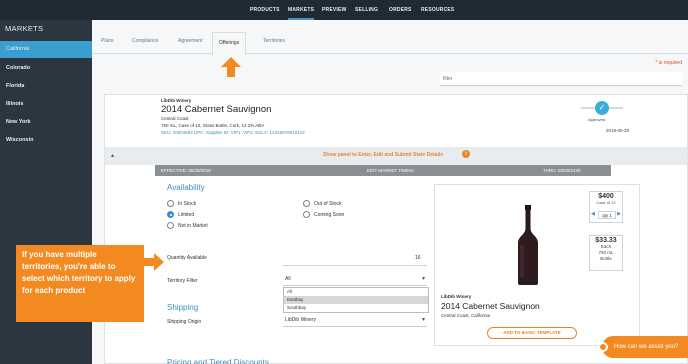  I want to click on chat-icon, so click(603, 347).